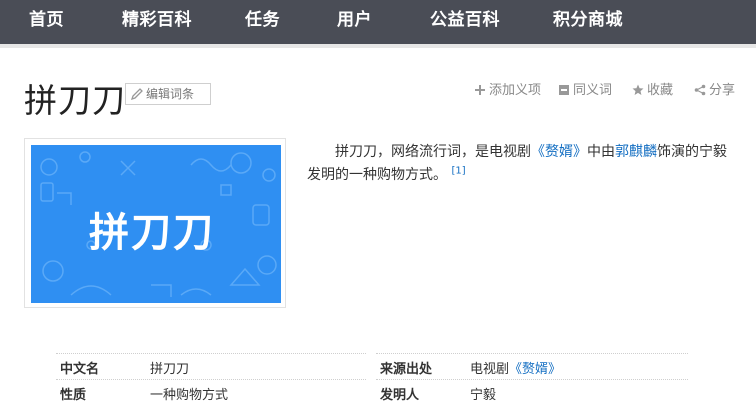  What do you see at coordinates (378, 46) in the screenshot?
I see `nav-divider` at bounding box center [378, 46].